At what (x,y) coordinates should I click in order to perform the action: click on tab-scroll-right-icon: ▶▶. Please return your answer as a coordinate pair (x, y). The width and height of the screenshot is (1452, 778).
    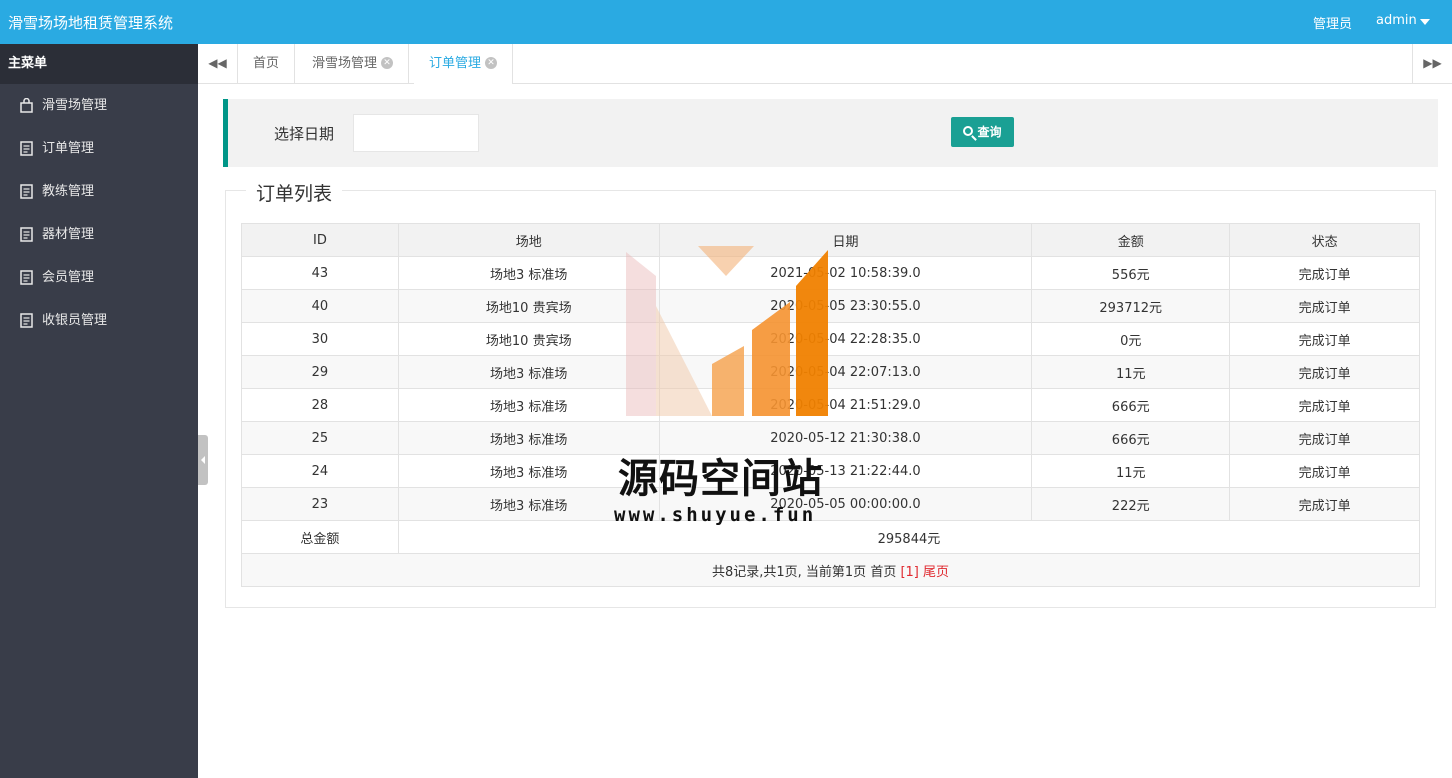
    Looking at the image, I should click on (1432, 63).